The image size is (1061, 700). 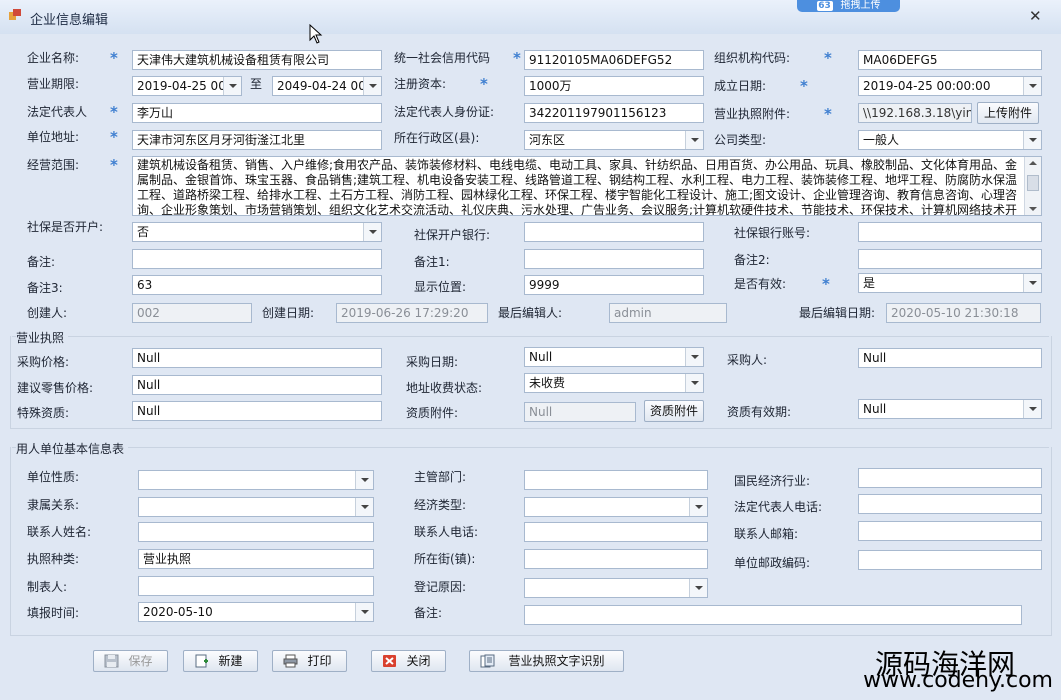 I want to click on org-code-field: MA06DEFG5, so click(x=950, y=60).